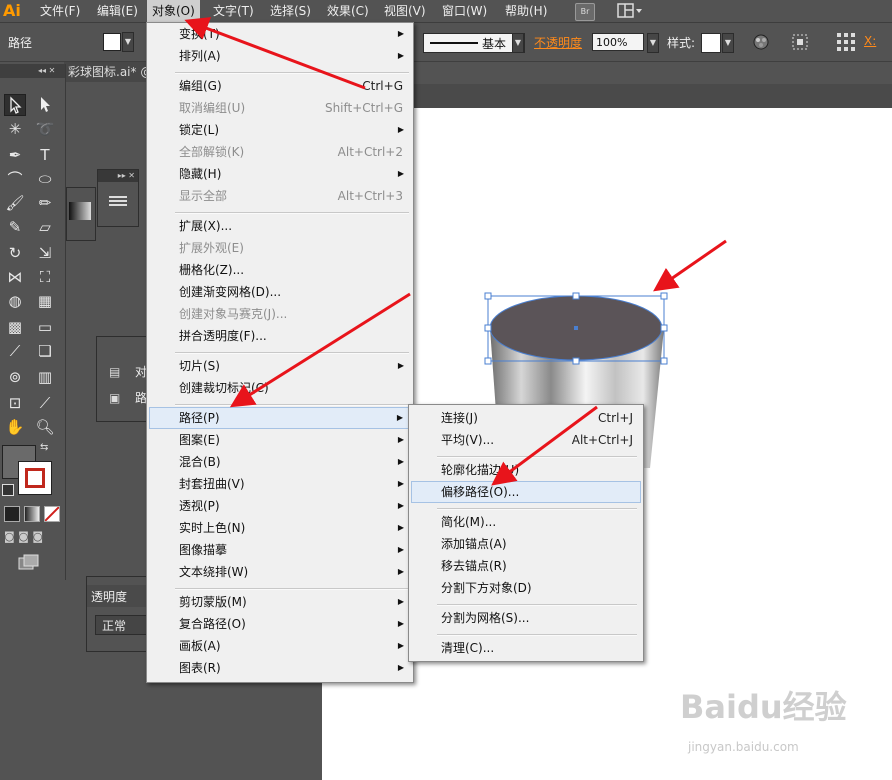  What do you see at coordinates (15, 327) in the screenshot?
I see `mesh-tool-icon: ▩` at bounding box center [15, 327].